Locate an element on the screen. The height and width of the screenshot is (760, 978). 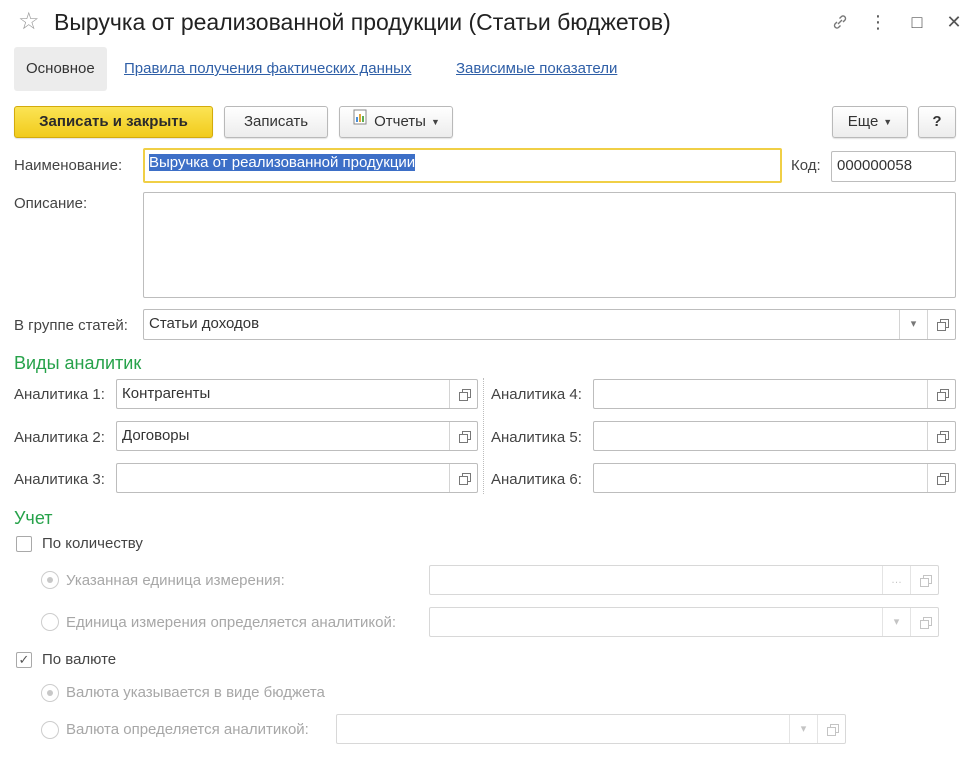
analytics-6-label: Аналитика 6: is located at coordinates (536, 479).